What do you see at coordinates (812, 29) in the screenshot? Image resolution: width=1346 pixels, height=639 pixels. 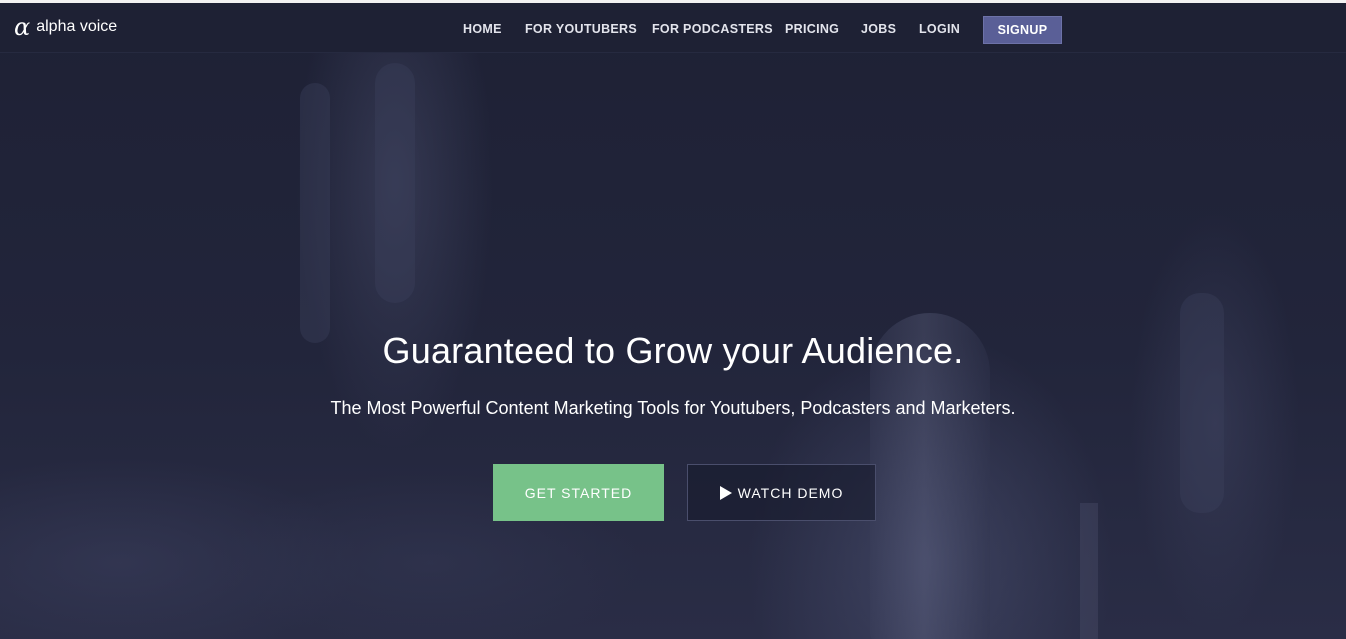 I see `nav-pricing: PRICING` at bounding box center [812, 29].